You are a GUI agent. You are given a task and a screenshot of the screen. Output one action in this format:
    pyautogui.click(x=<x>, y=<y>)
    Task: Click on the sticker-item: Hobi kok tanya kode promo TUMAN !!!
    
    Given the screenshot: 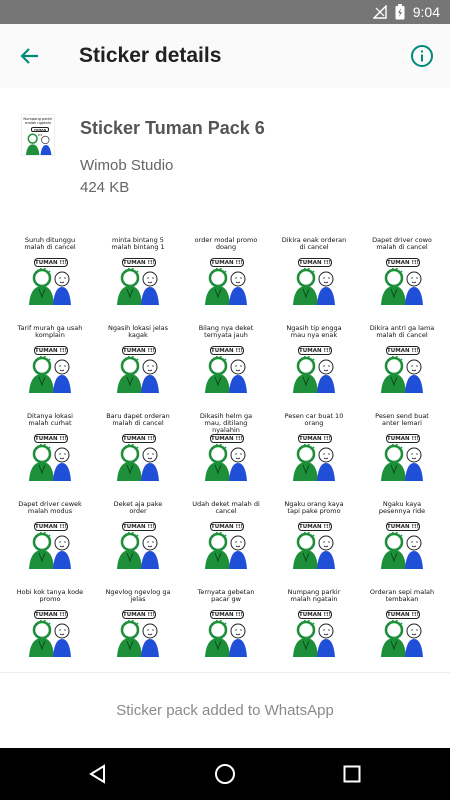 What is the action you would take?
    pyautogui.click(x=50, y=621)
    